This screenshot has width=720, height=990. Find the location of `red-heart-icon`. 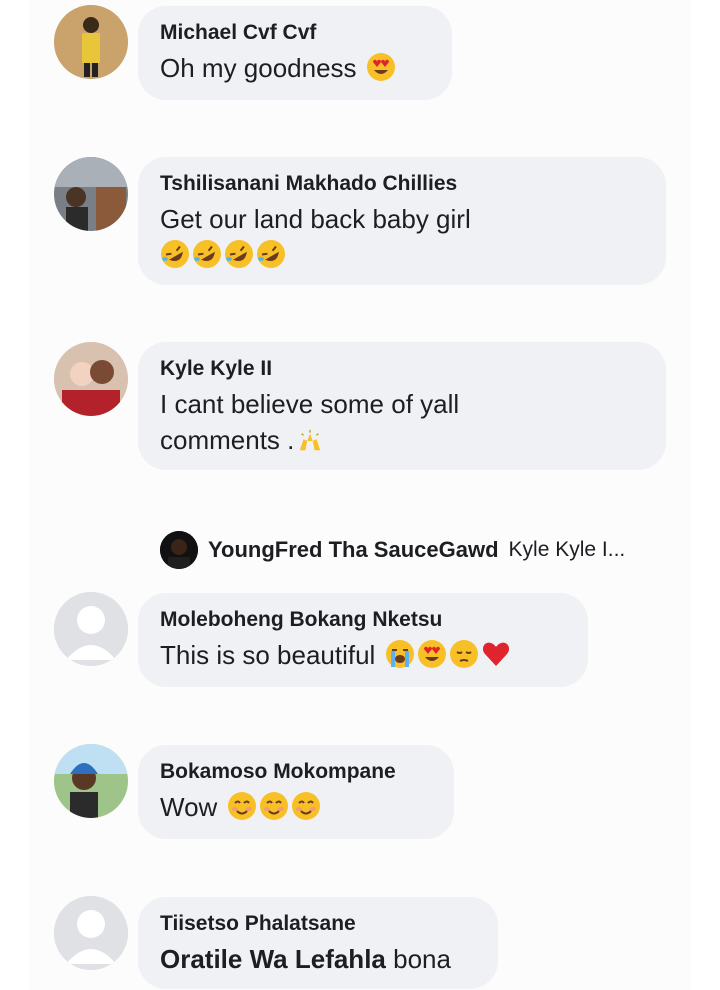

red-heart-icon is located at coordinates (496, 654).